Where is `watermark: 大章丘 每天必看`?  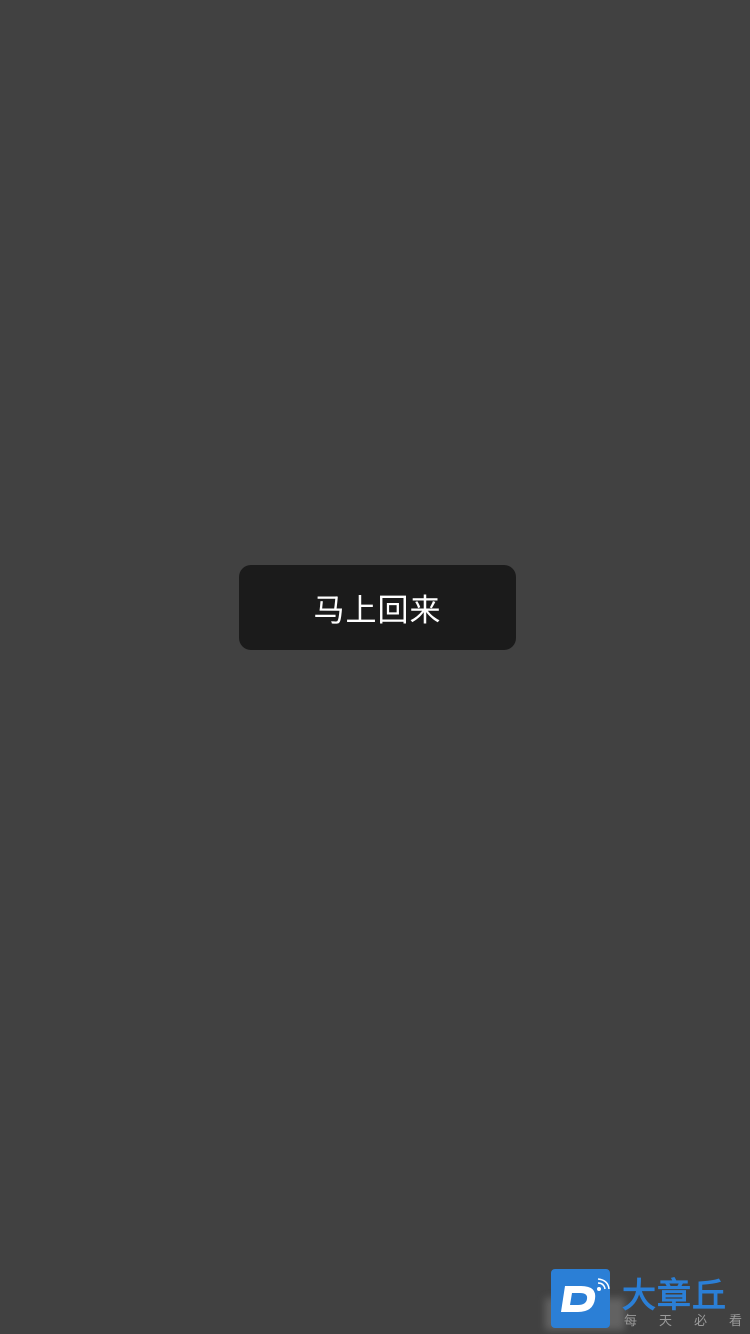 watermark: 大章丘 每天必看 is located at coordinates (647, 1301).